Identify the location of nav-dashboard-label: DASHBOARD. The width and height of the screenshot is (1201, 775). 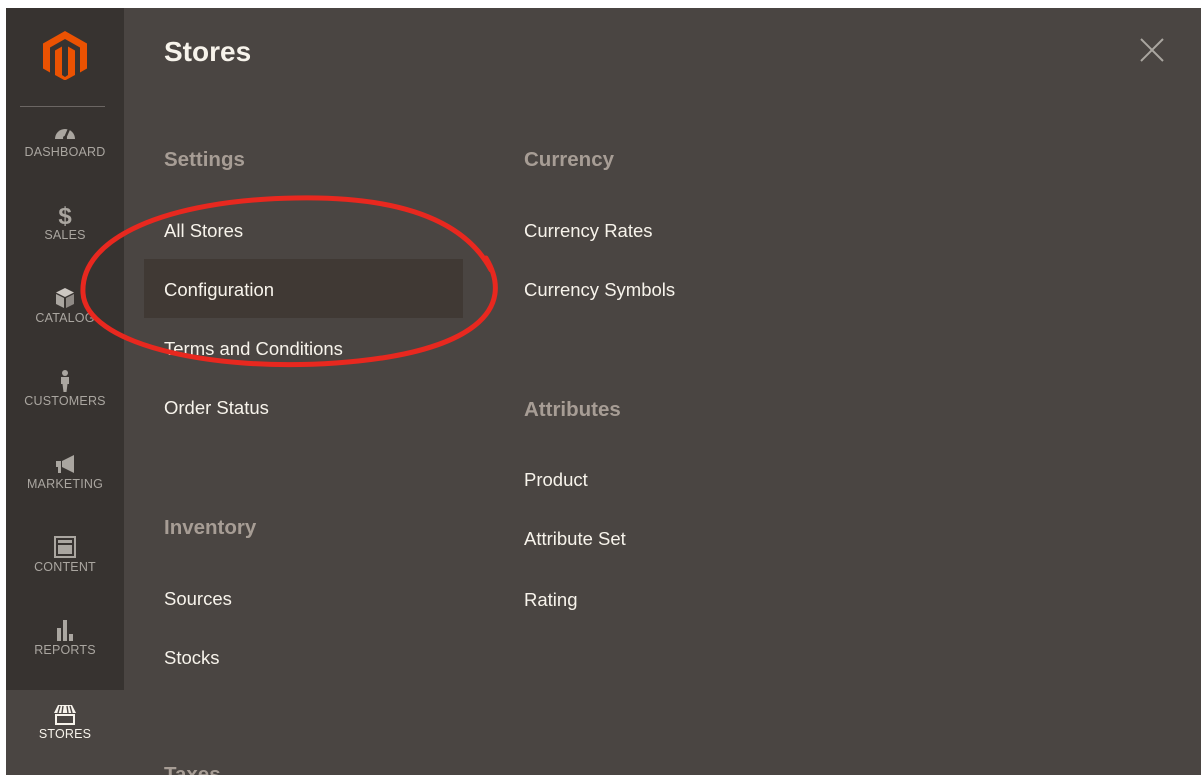
(65, 152).